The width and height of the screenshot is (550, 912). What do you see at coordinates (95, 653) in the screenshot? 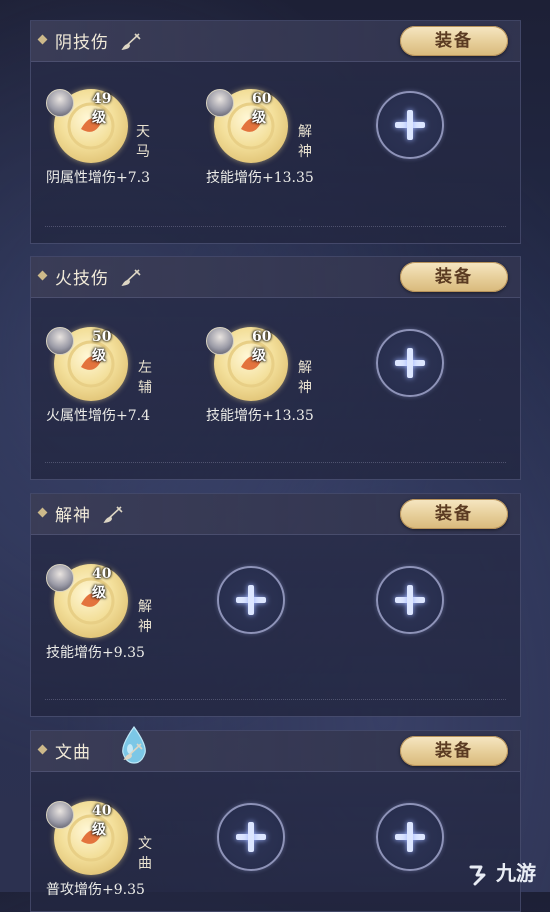
I see `star-effect: 技能增伤+9.35` at bounding box center [95, 653].